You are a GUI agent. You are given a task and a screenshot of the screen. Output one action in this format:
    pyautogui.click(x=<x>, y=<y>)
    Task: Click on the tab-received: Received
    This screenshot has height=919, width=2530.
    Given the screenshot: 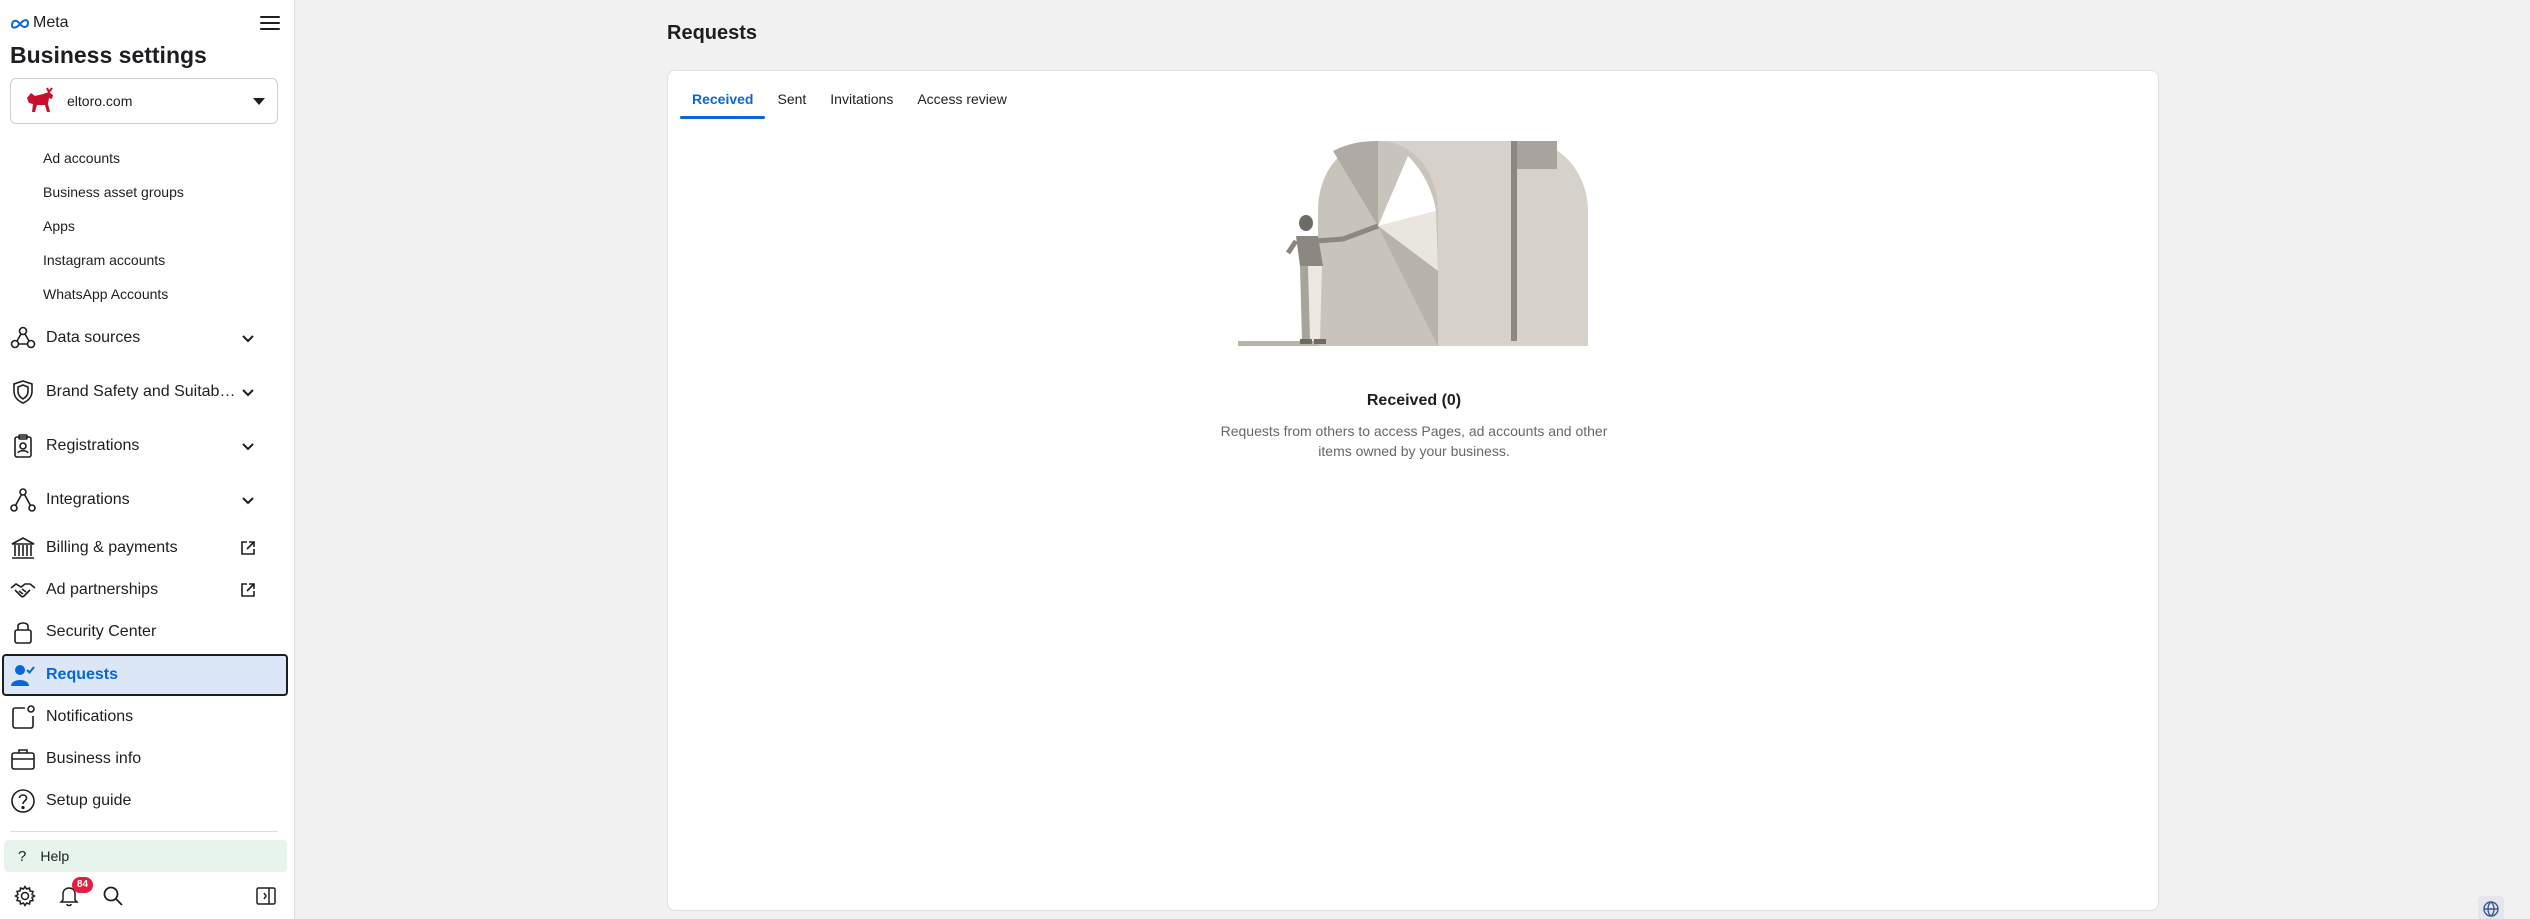 What is the action you would take?
    pyautogui.click(x=723, y=99)
    